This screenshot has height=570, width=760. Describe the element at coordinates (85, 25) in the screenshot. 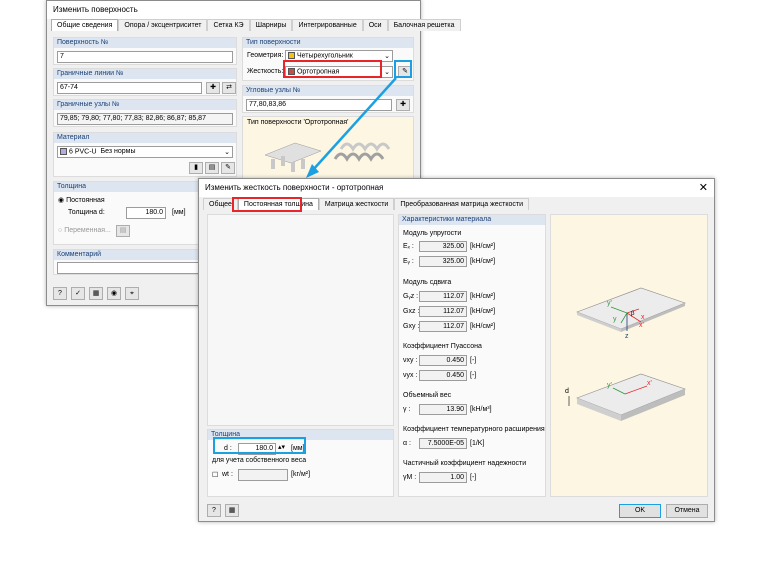

I see `tab-general: Общие сведения` at that location.